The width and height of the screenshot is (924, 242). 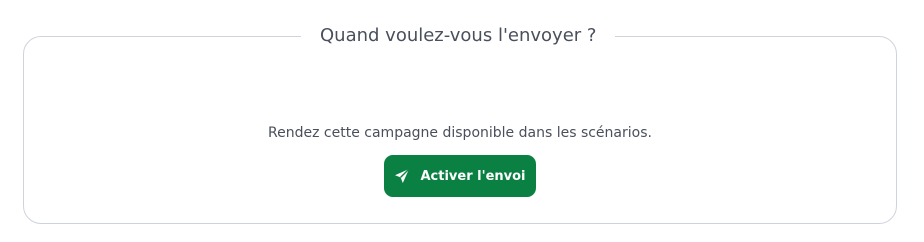 I want to click on paper-plane-icon, so click(x=402, y=176).